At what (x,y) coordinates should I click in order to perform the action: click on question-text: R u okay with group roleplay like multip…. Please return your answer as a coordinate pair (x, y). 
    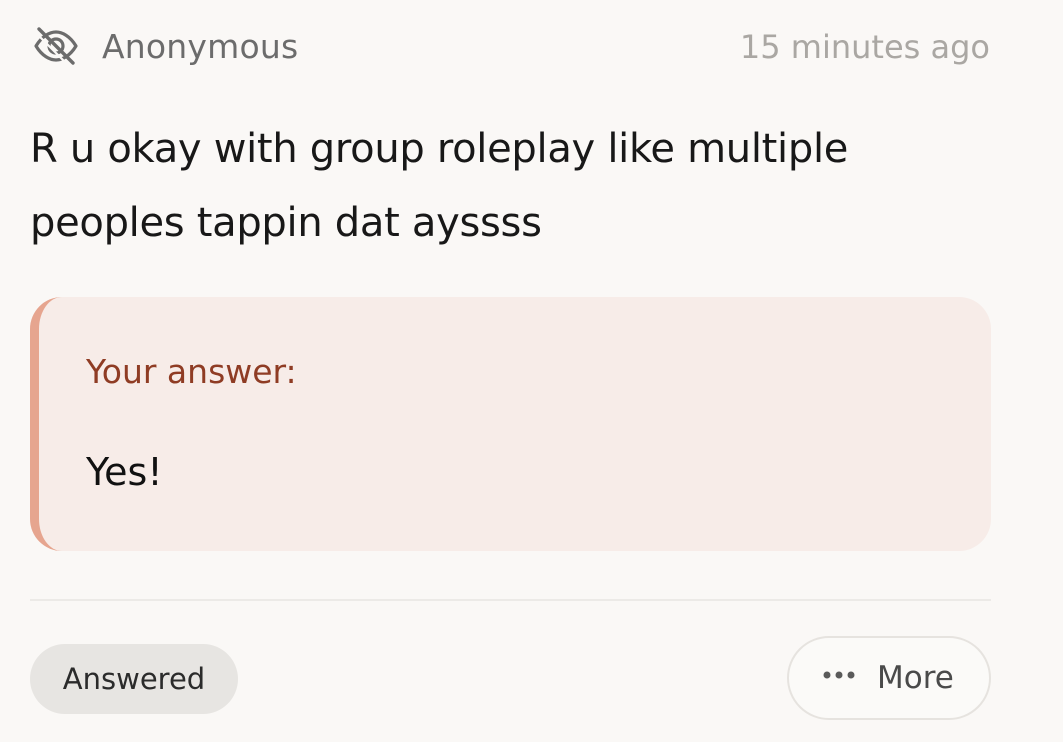
    Looking at the image, I should click on (439, 186).